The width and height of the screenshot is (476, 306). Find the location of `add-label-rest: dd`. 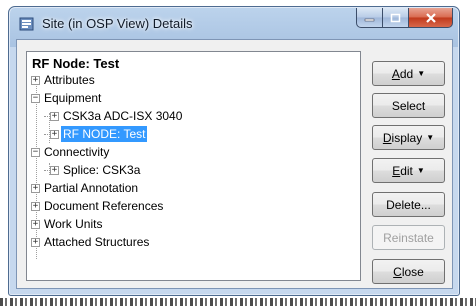

add-label-rest: dd is located at coordinates (406, 73).